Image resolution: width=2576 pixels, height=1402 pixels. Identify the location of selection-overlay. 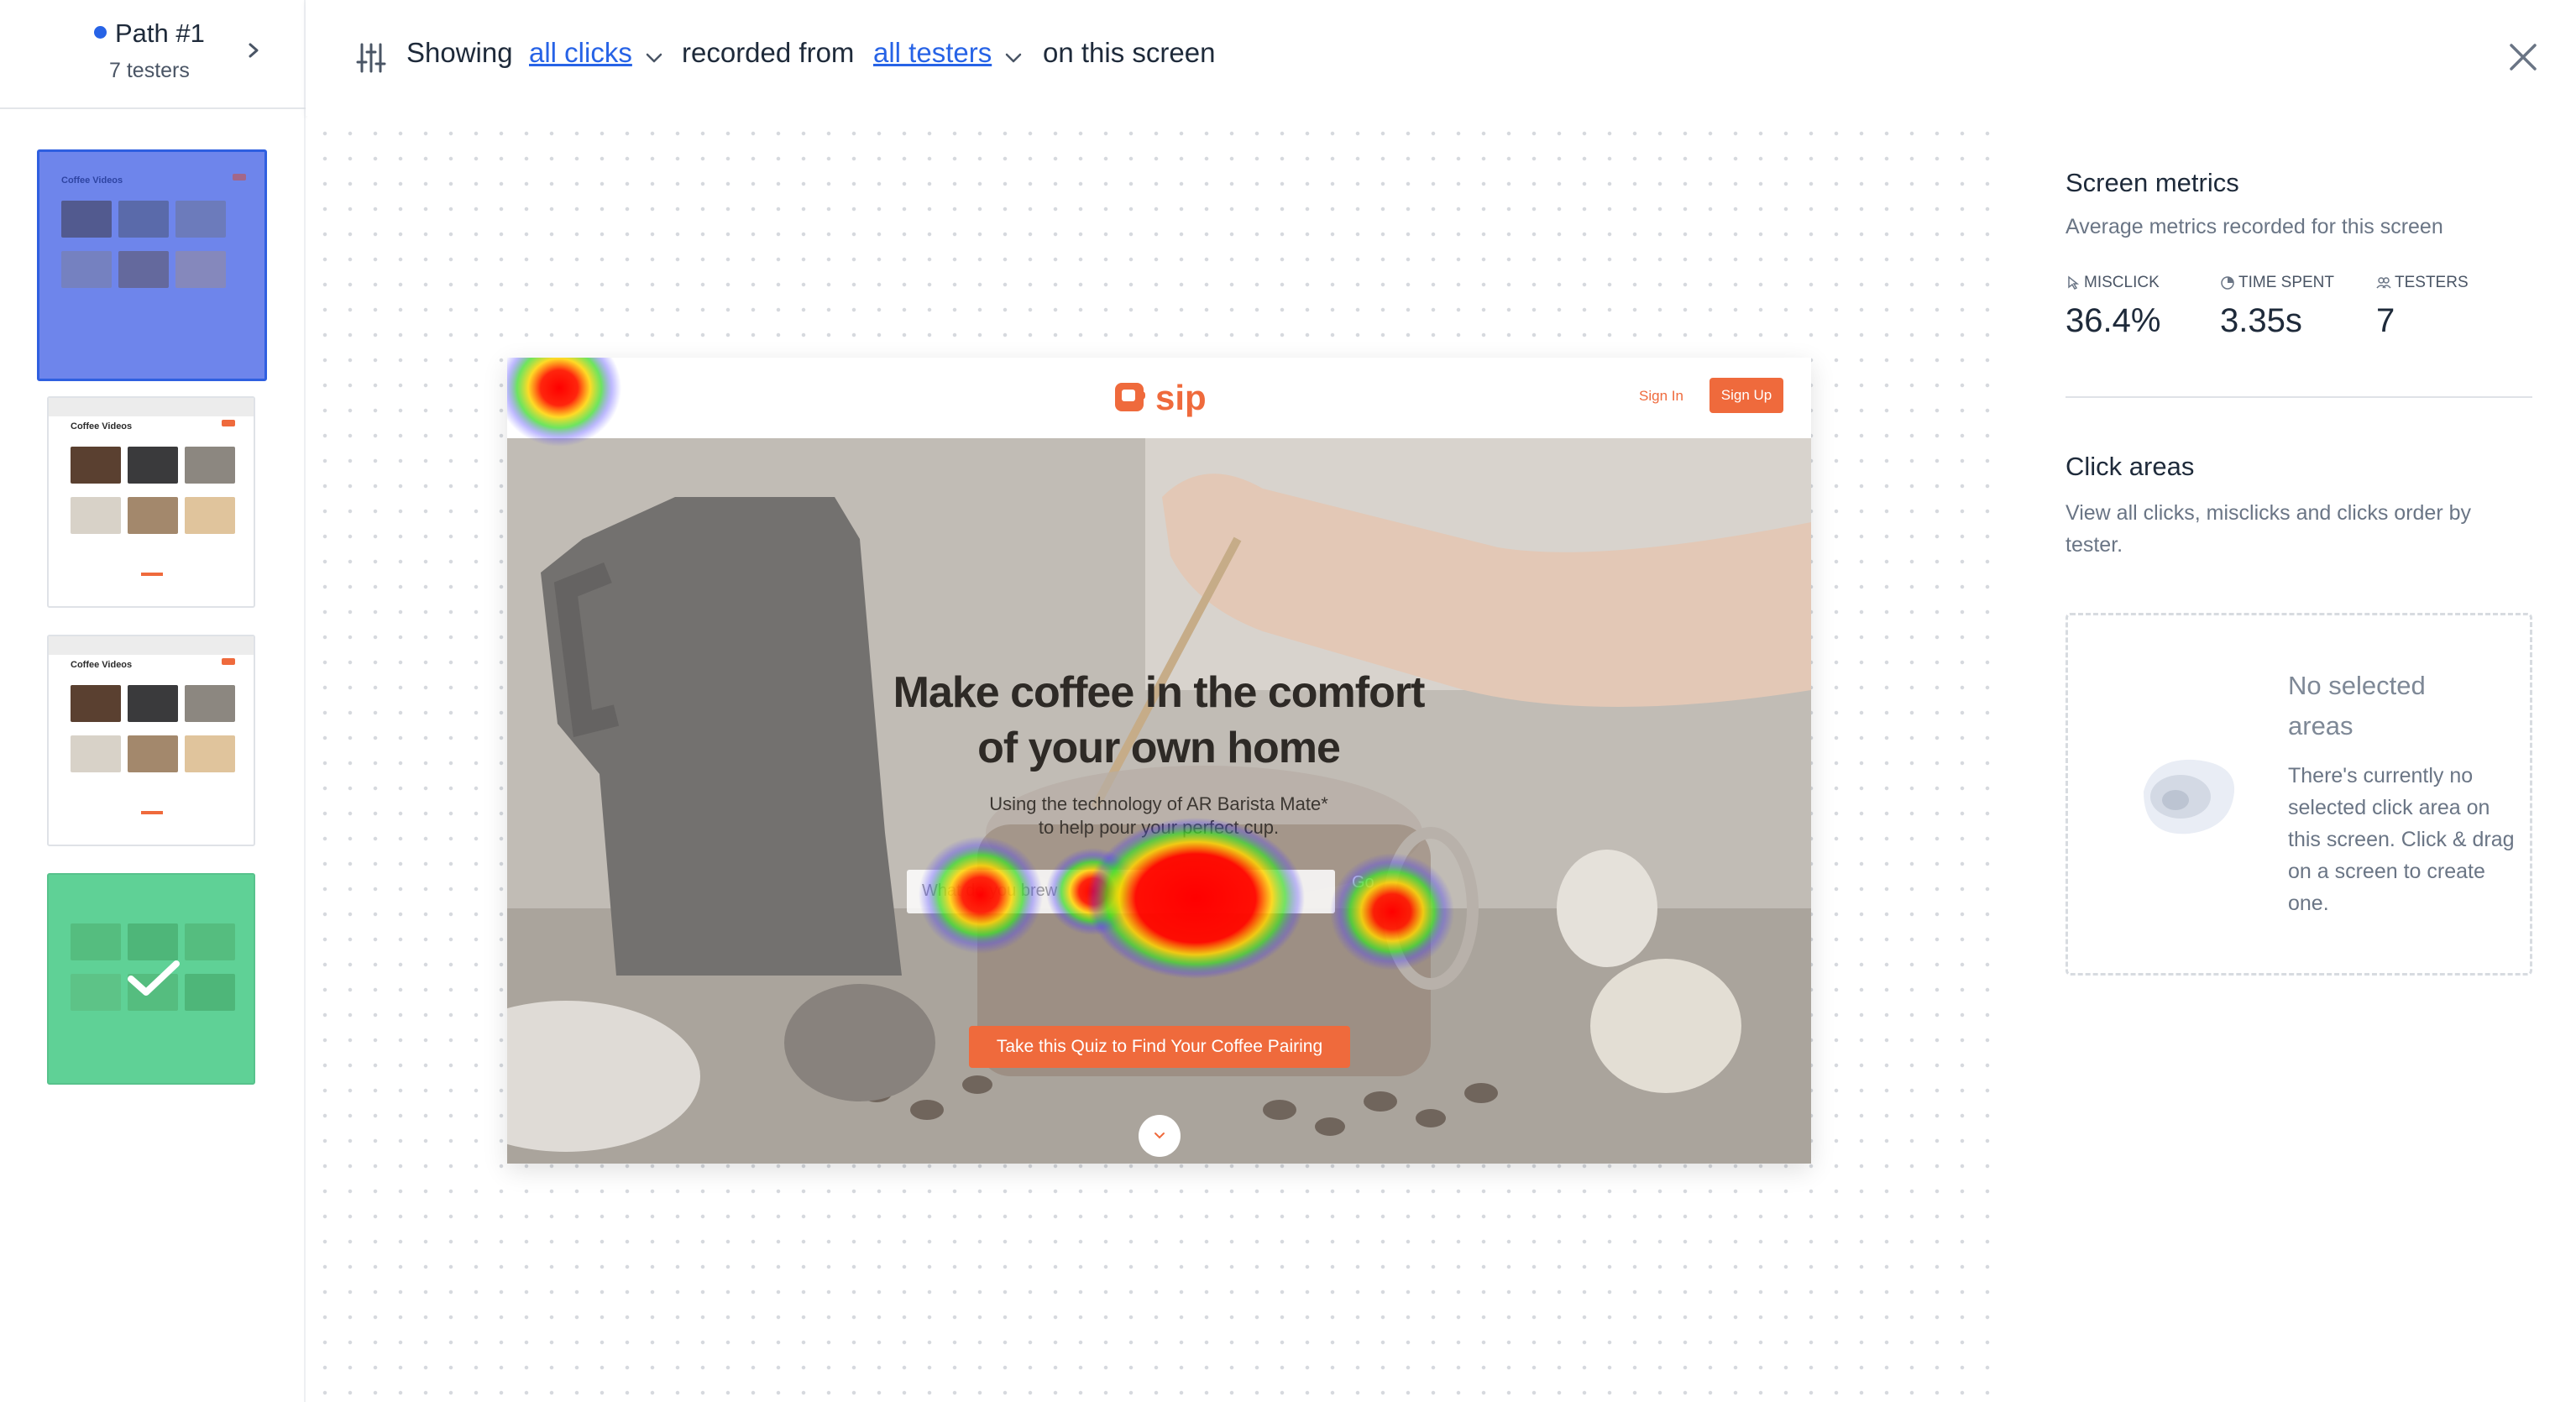
(151, 265).